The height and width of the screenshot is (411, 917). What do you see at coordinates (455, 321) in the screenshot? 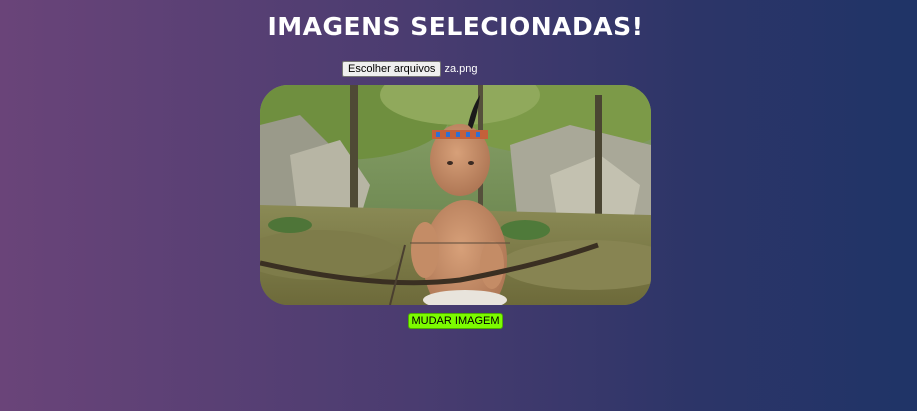
I see `change-image-button: MUDAR IMAGEM` at bounding box center [455, 321].